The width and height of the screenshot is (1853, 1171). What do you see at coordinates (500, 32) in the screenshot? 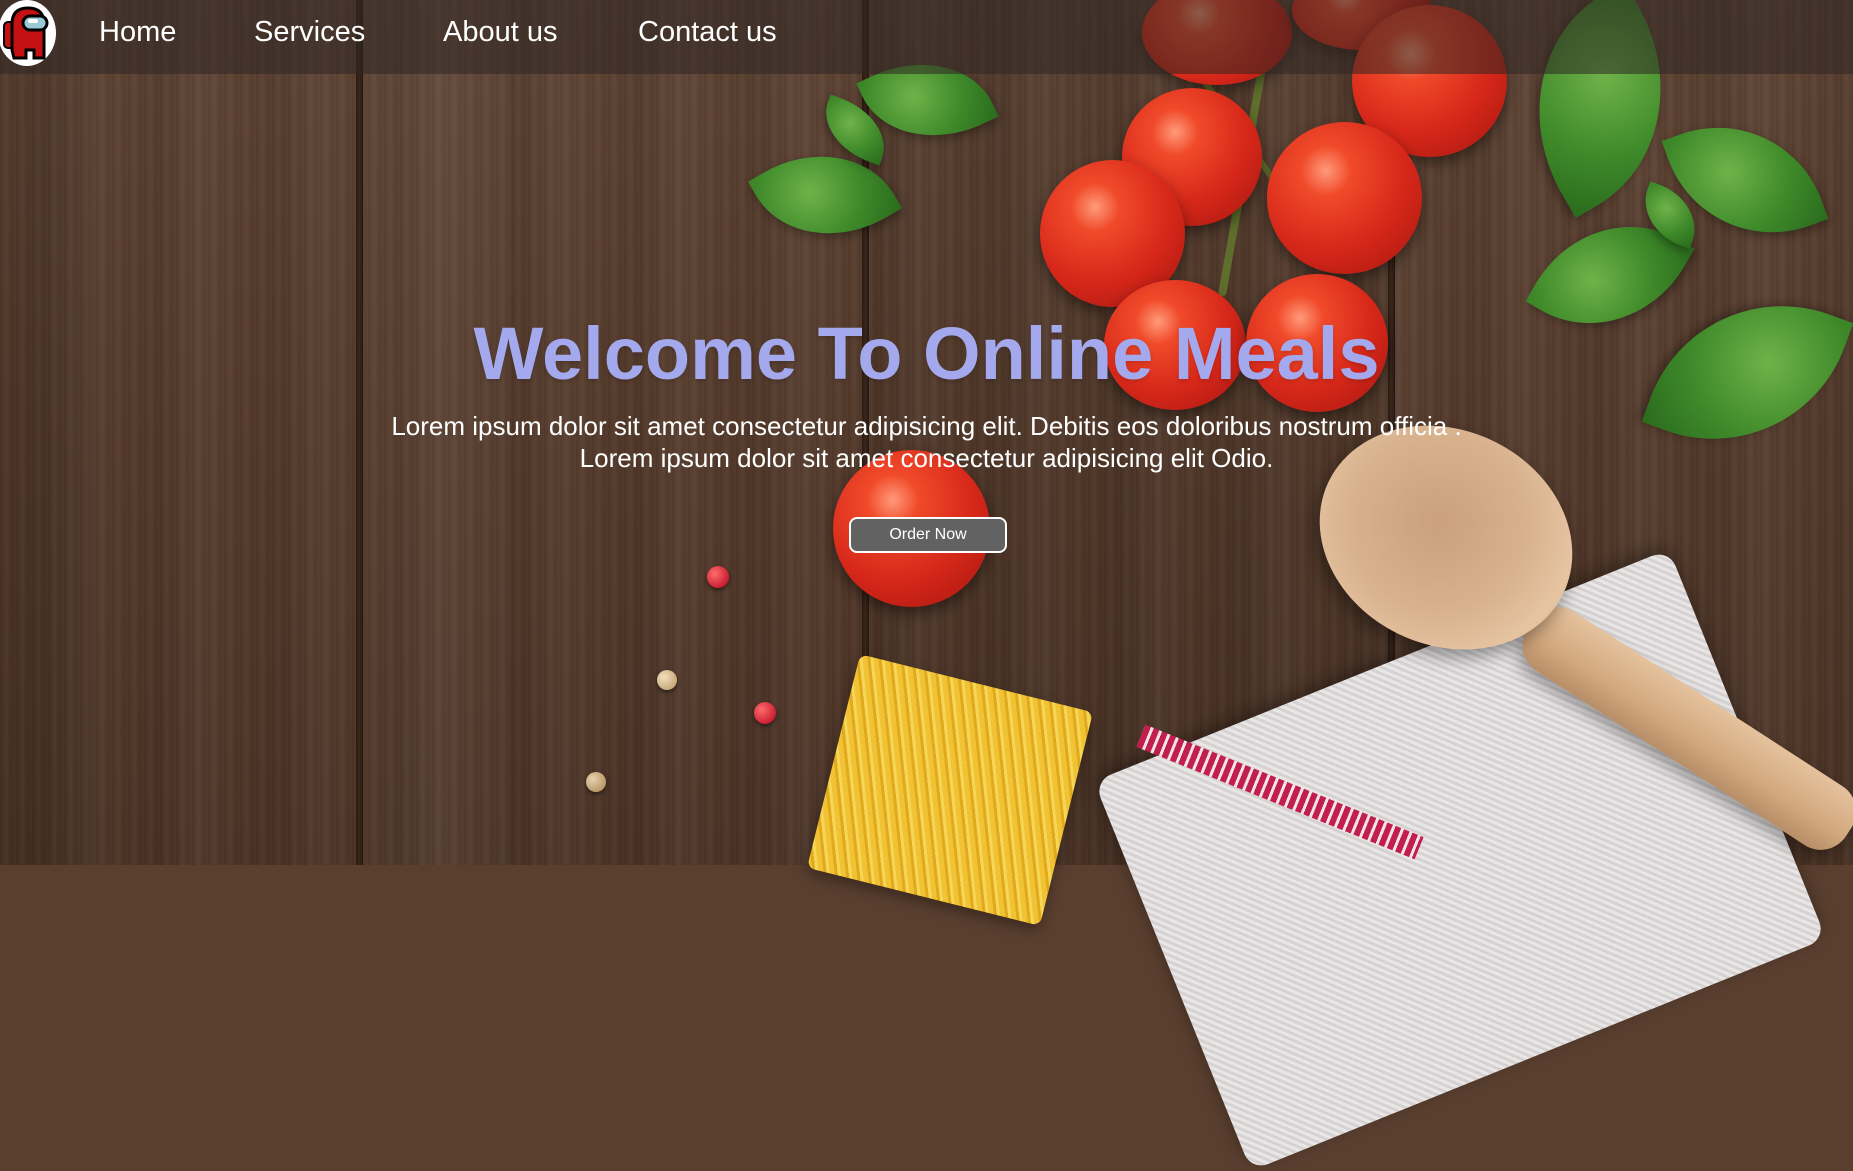
I see `nav-link-about-us: About us` at bounding box center [500, 32].